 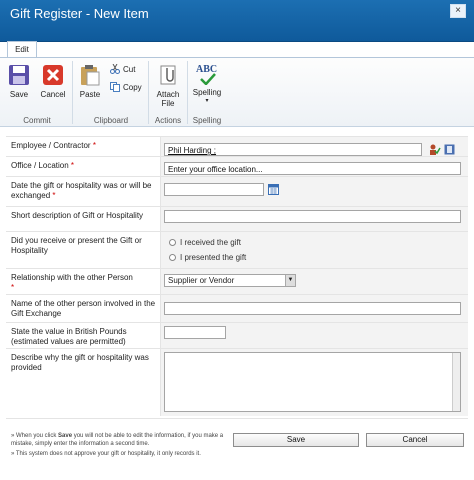 What do you see at coordinates (53, 94) in the screenshot?
I see `cancel-label: Cancel` at bounding box center [53, 94].